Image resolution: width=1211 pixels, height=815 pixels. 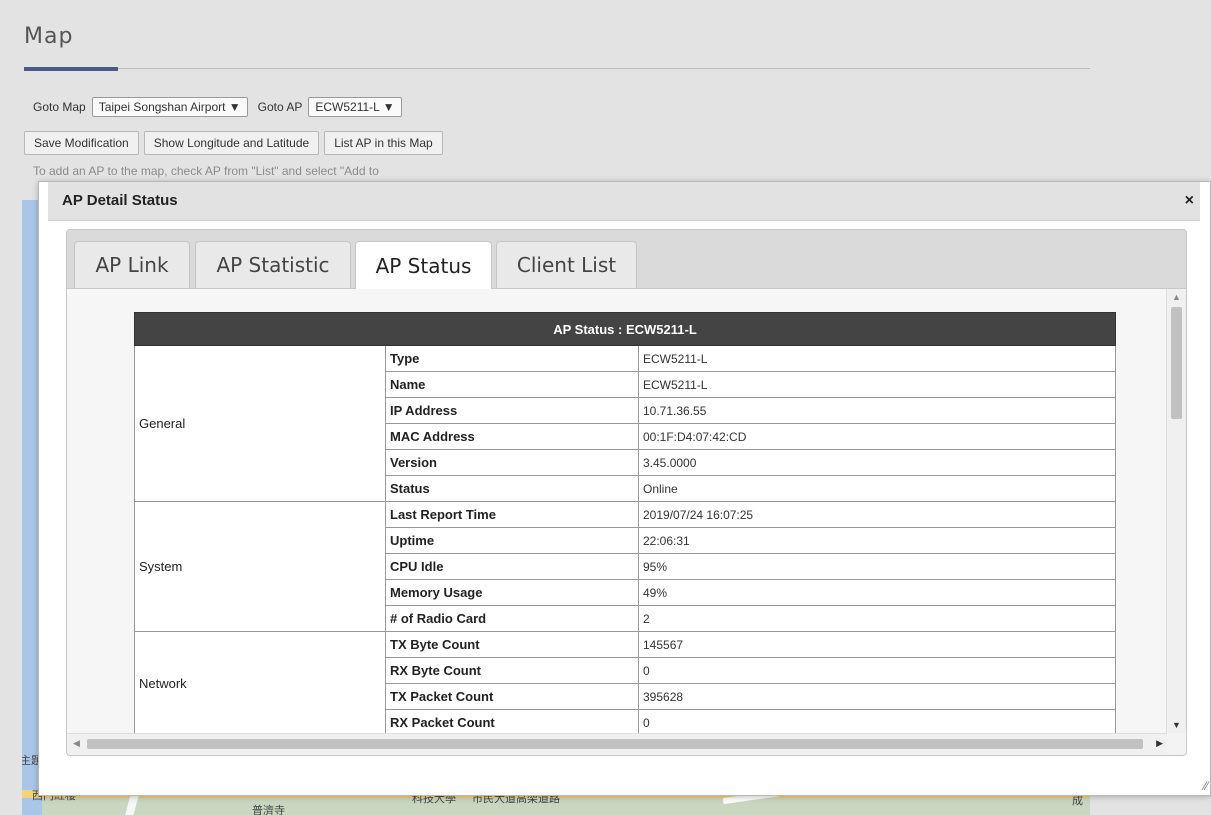 I want to click on goto-ap-select: ECW5211-L ▼, so click(x=355, y=107).